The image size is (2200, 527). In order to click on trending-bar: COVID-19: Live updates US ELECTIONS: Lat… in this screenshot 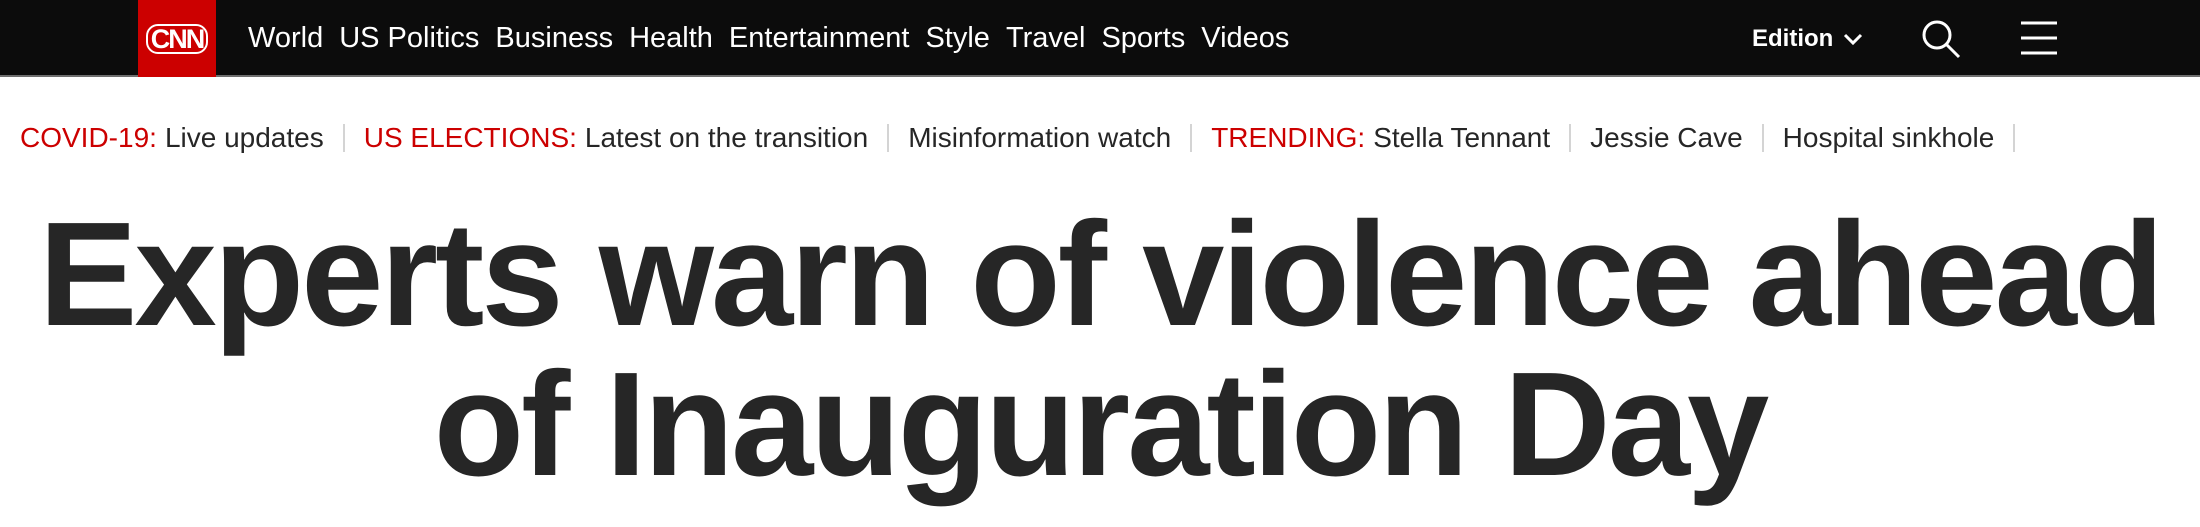, I will do `click(1027, 138)`.